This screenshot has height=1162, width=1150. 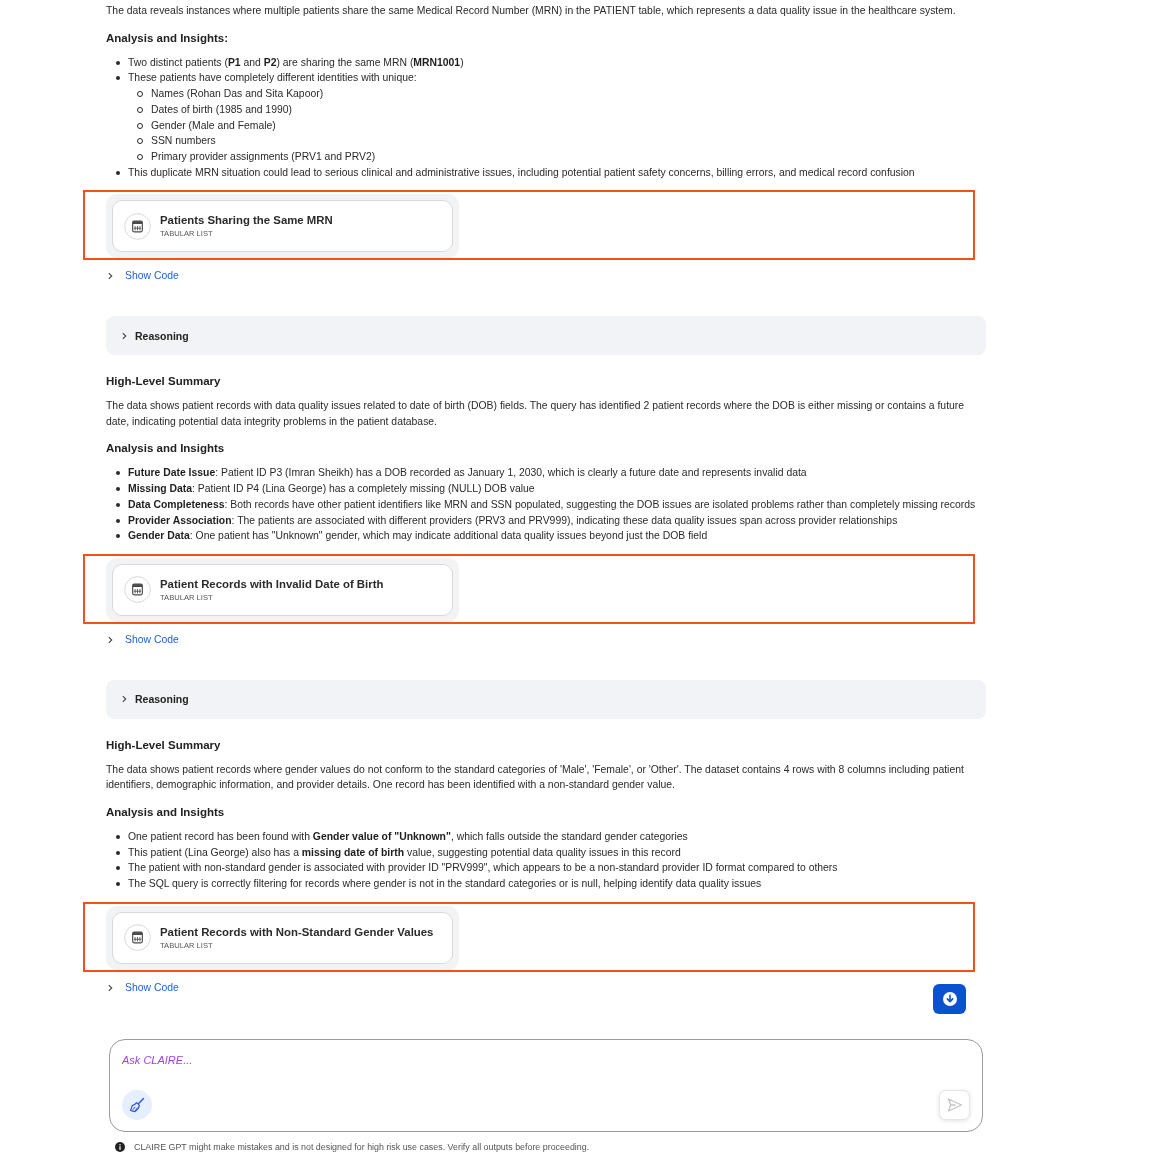 What do you see at coordinates (954, 1104) in the screenshot?
I see `send-icon` at bounding box center [954, 1104].